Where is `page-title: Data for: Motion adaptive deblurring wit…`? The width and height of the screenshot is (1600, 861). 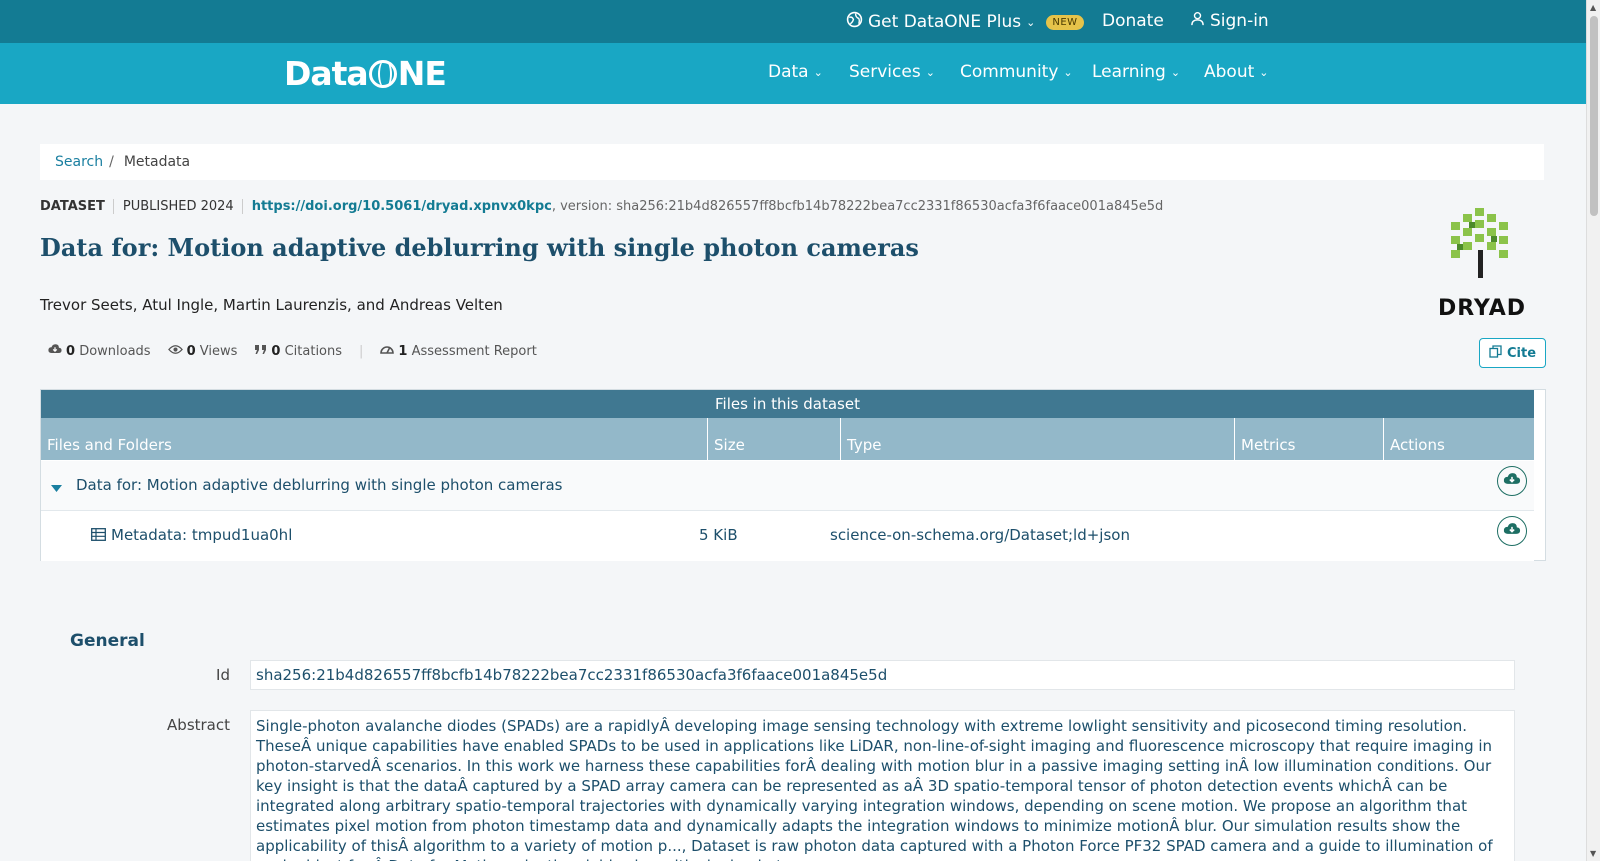 page-title: Data for: Motion adaptive deblurring wit… is located at coordinates (479, 247).